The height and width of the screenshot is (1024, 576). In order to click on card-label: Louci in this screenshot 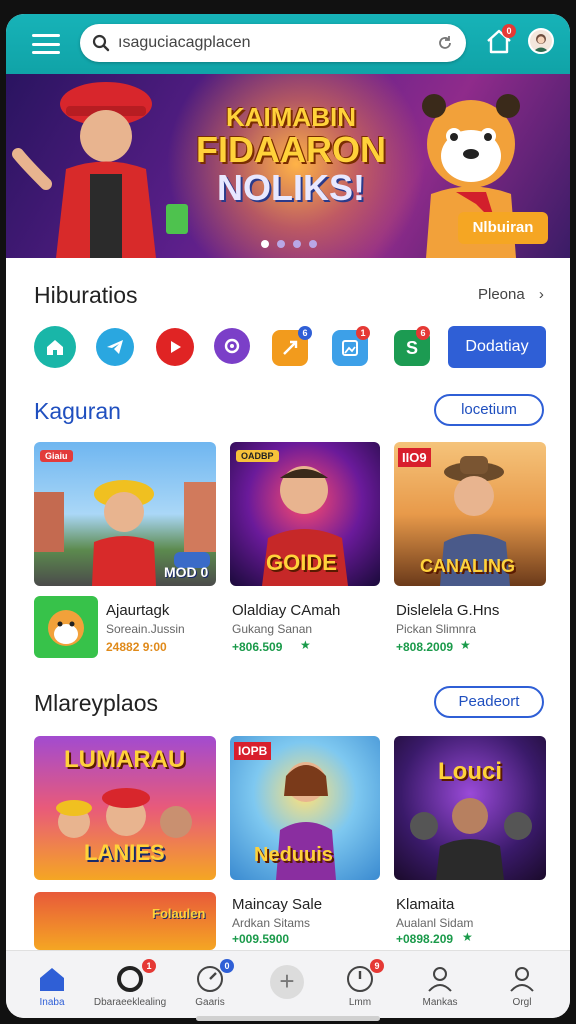, I will do `click(470, 771)`.